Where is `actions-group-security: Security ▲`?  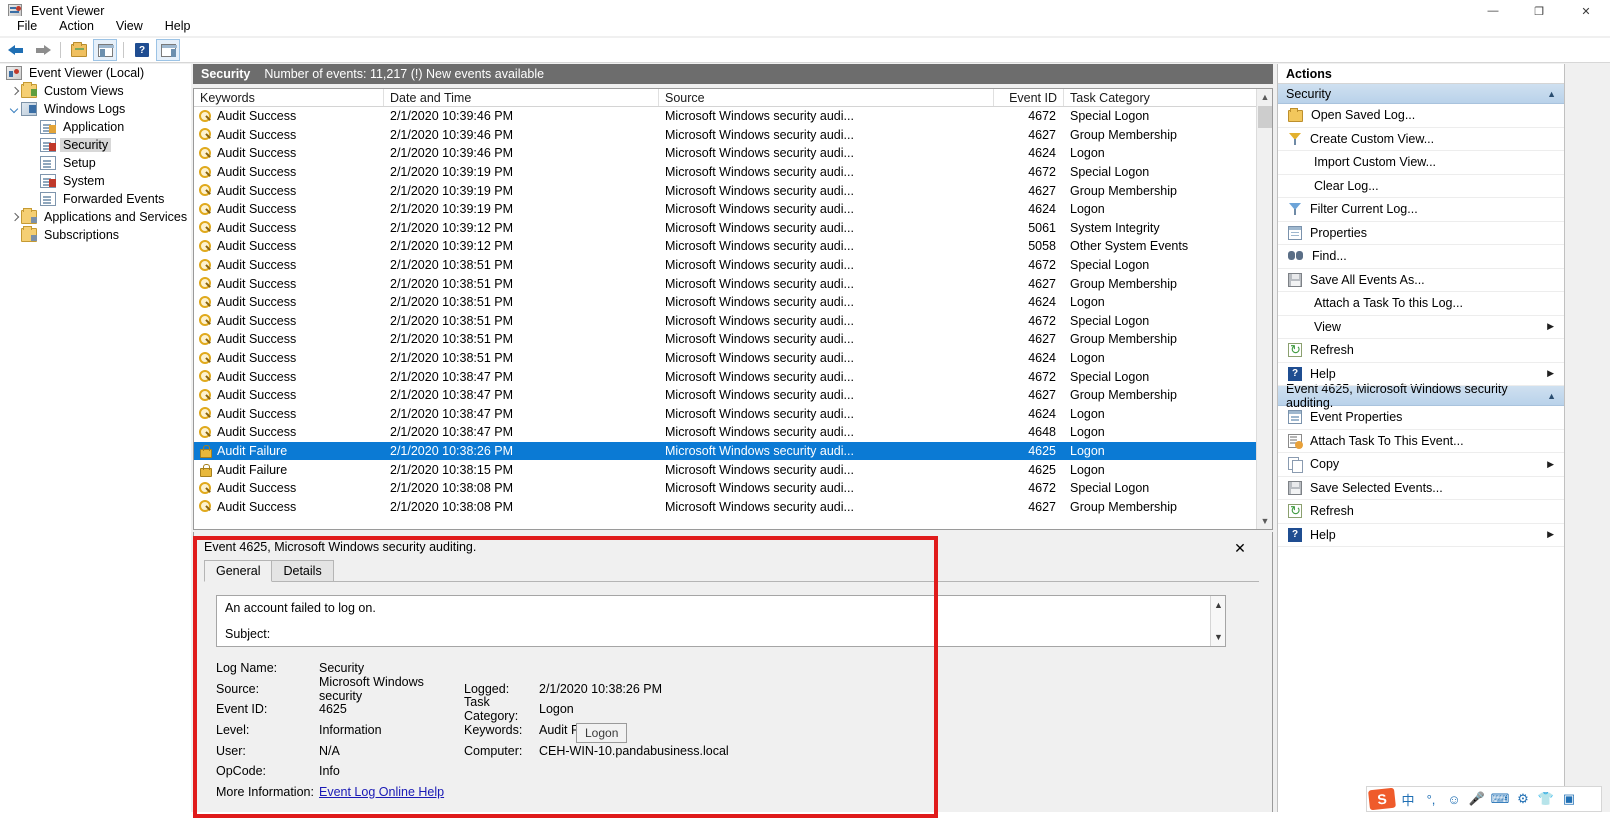
actions-group-security: Security ▲ is located at coordinates (1421, 94).